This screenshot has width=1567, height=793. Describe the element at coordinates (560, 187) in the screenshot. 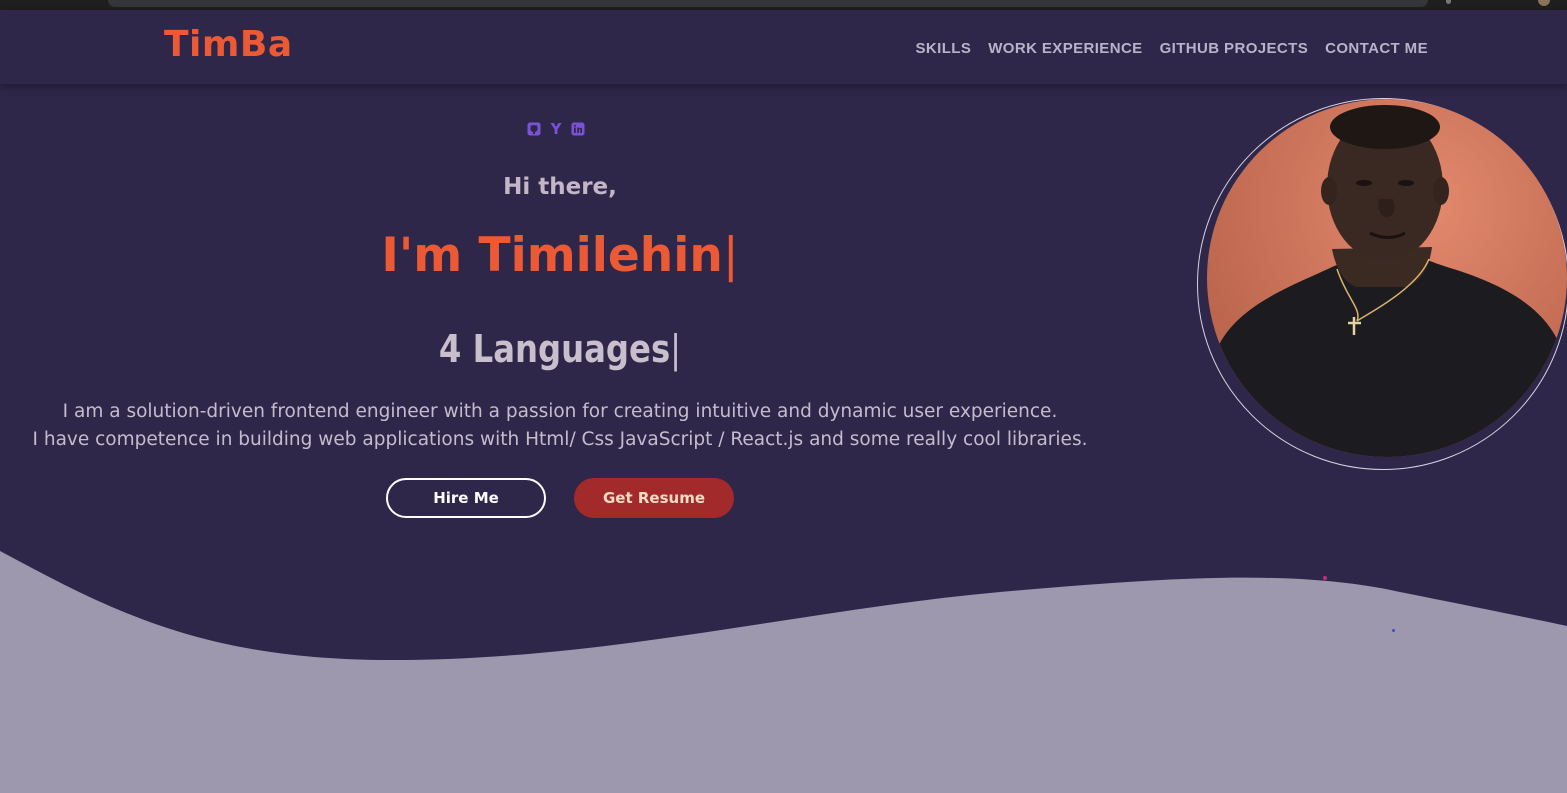

I see `hero-greeting: Hi there,` at that location.